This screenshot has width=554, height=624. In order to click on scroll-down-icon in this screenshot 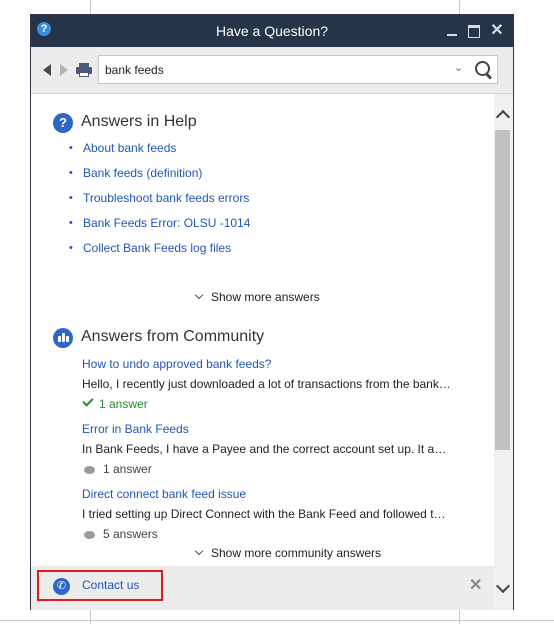, I will do `click(503, 586)`.